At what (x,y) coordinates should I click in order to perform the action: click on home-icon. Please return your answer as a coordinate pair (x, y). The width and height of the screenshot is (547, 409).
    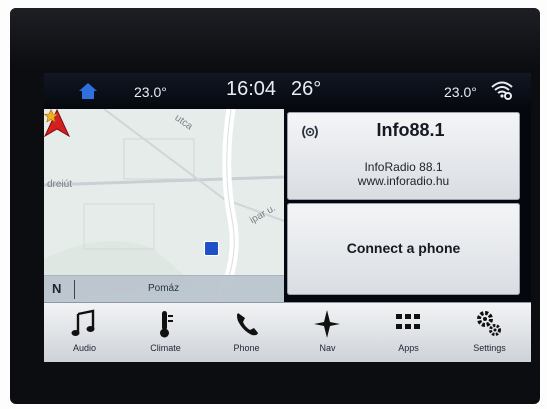
    Looking at the image, I should click on (88, 91).